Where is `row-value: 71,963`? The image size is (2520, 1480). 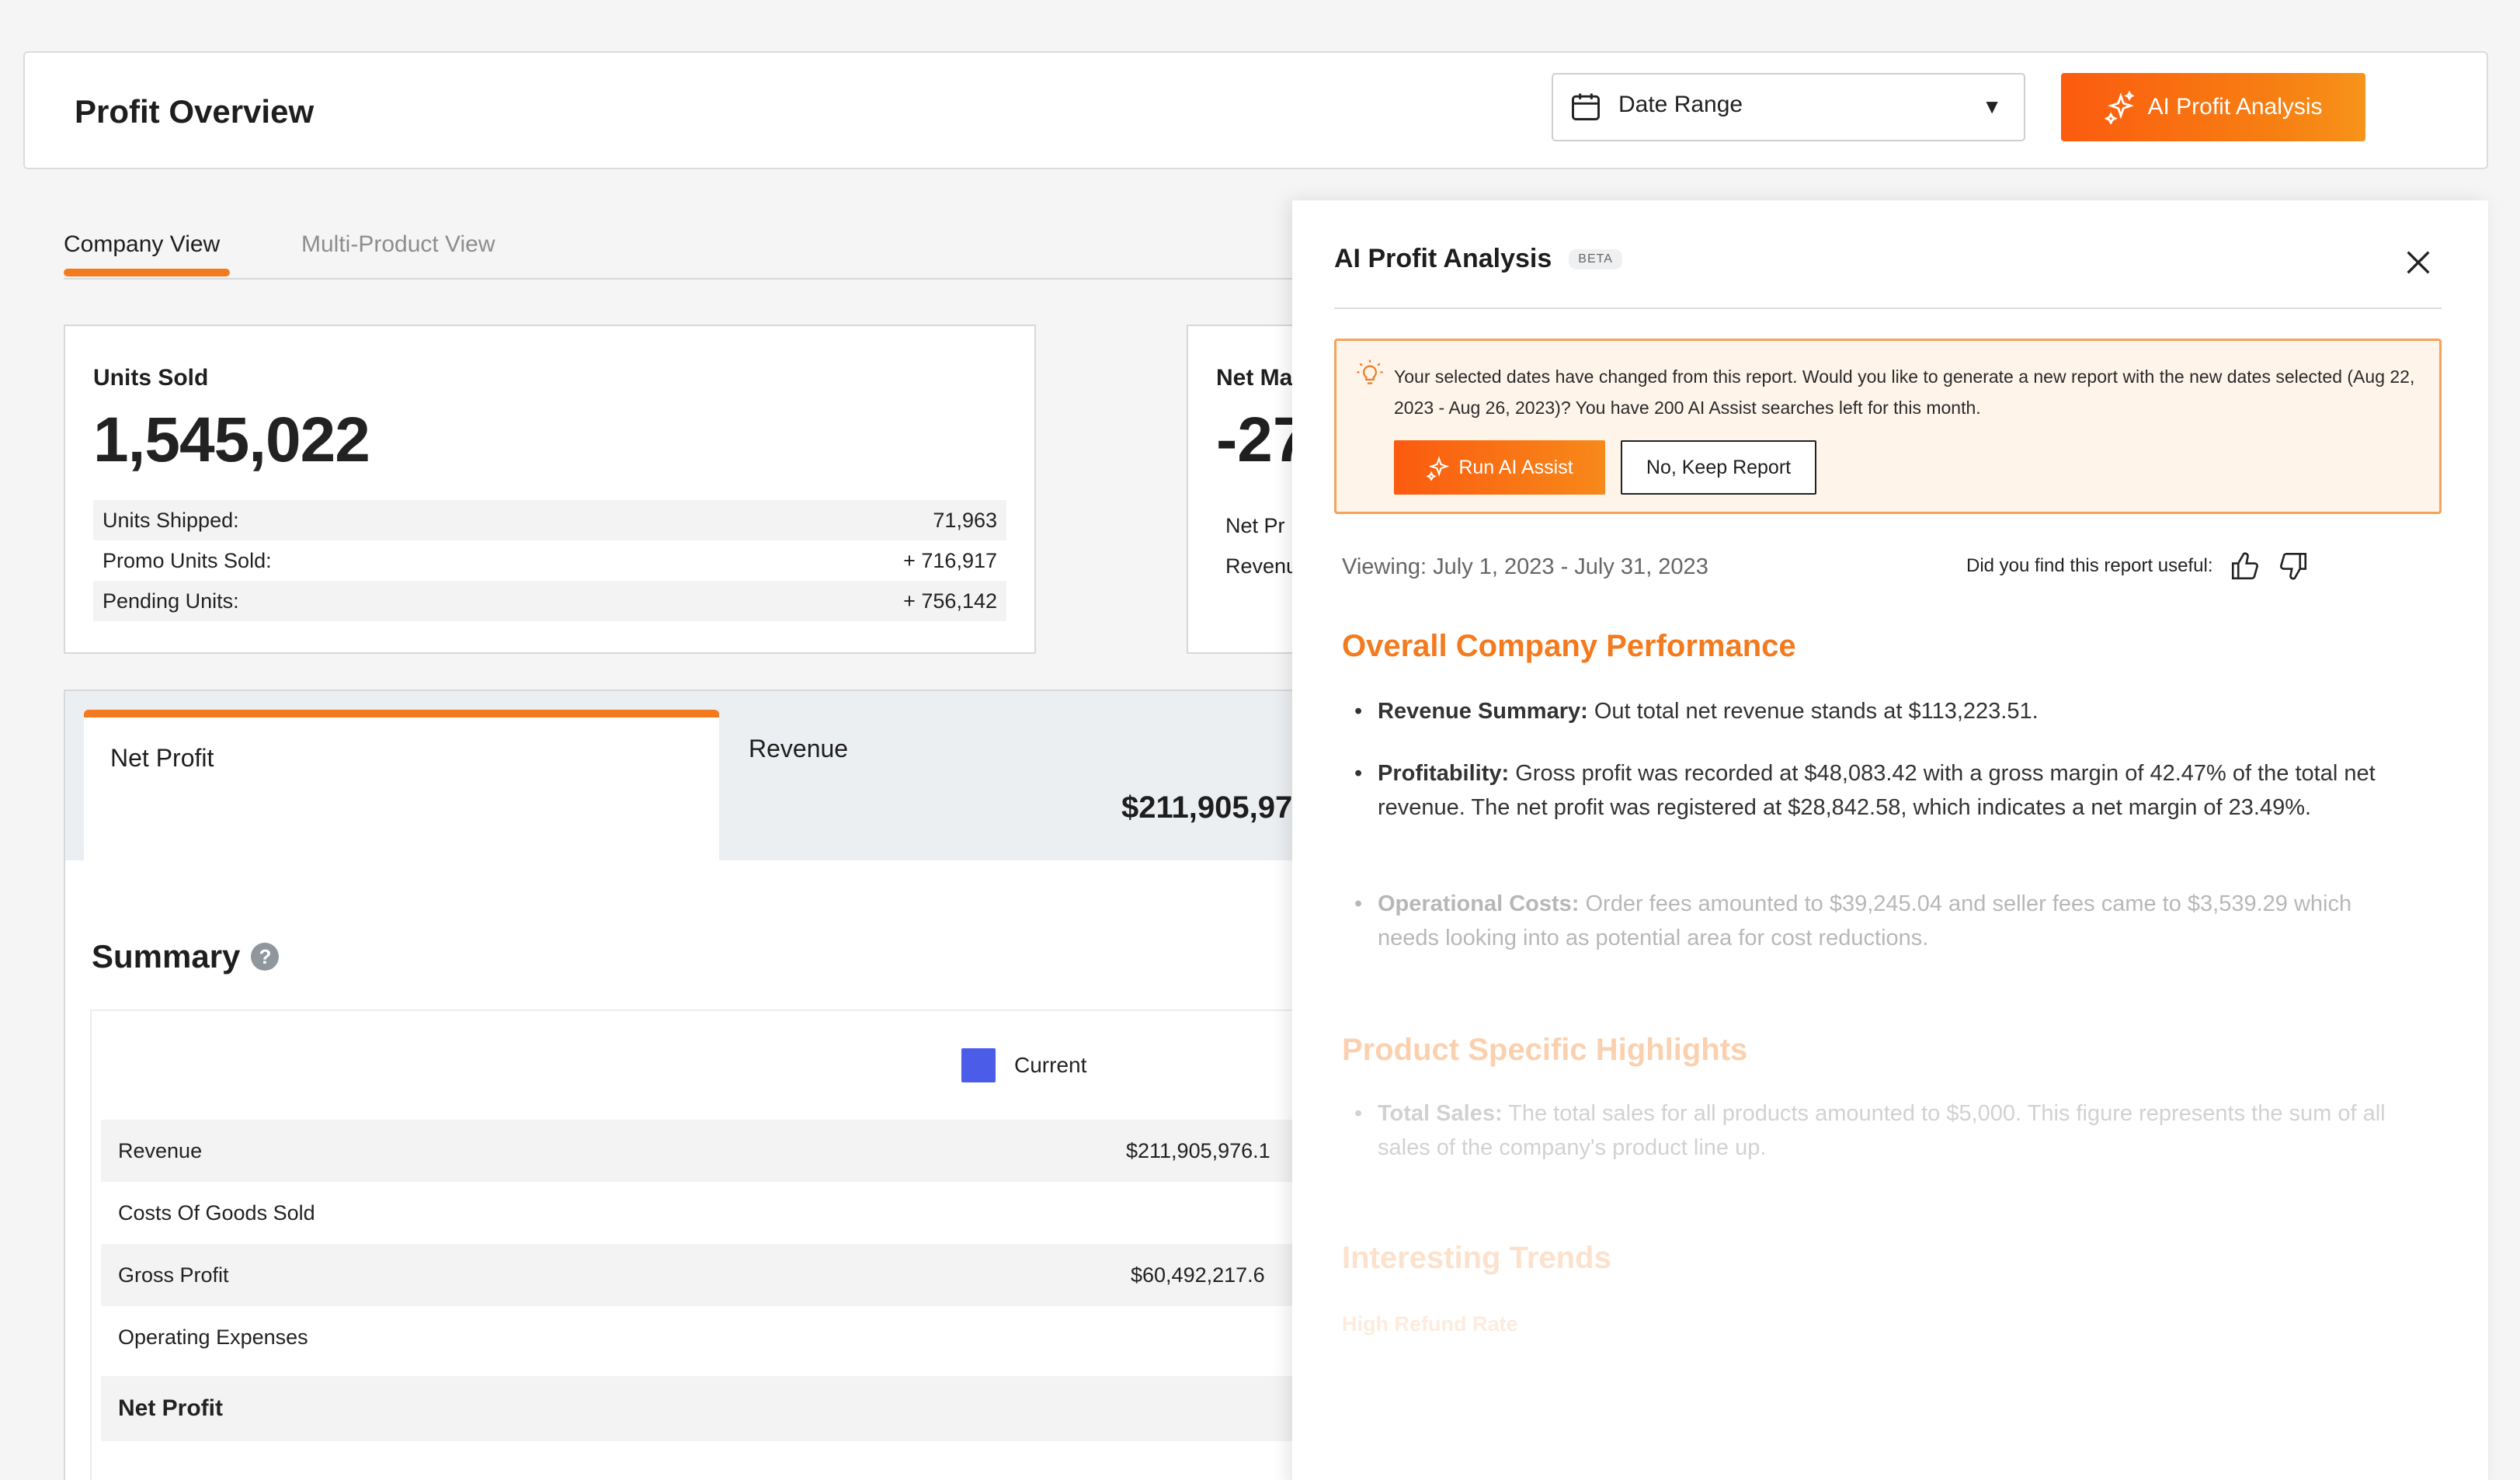 row-value: 71,963 is located at coordinates (965, 520).